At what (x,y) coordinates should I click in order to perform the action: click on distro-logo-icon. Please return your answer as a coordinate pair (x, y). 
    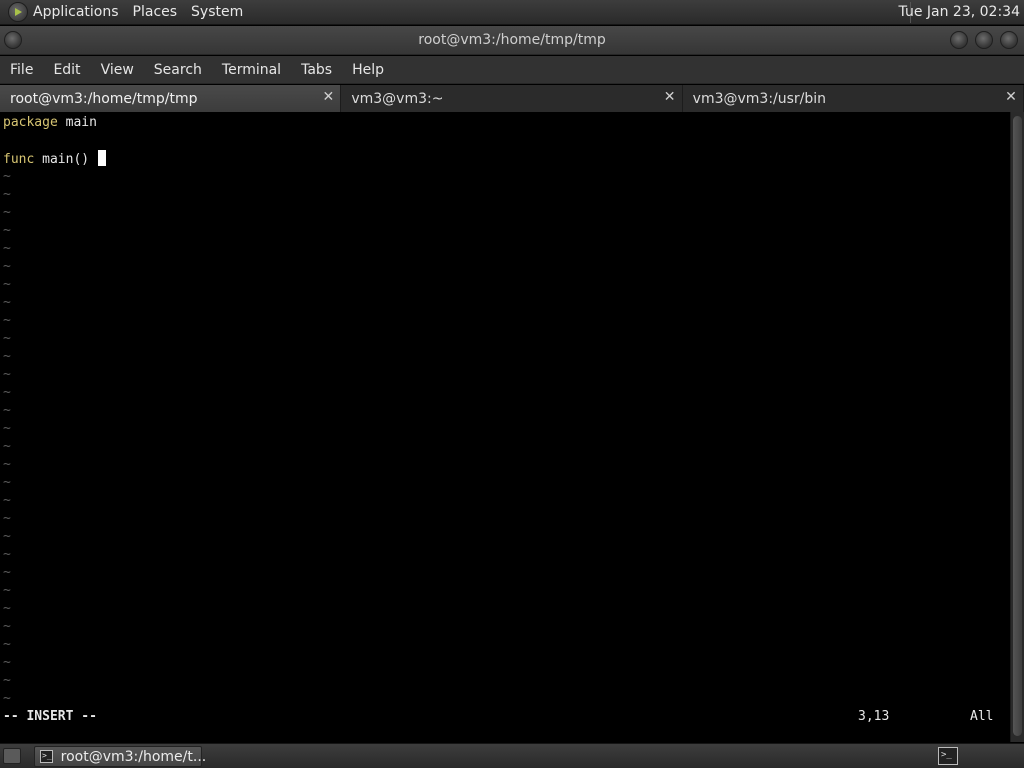
    Looking at the image, I should click on (18, 12).